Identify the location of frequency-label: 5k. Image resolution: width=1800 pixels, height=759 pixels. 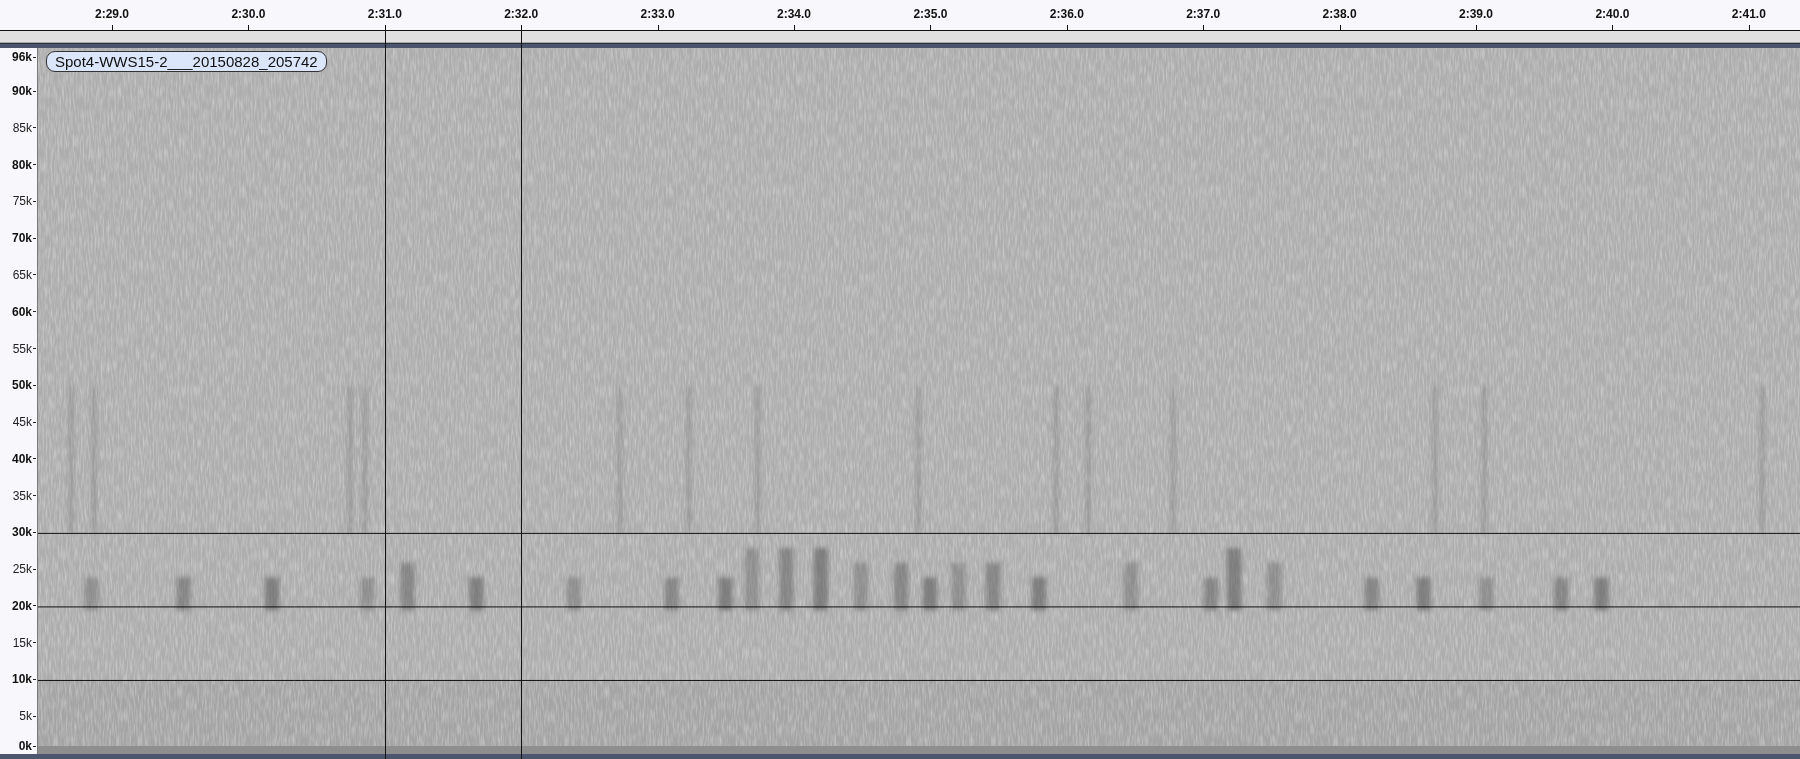
(25, 716).